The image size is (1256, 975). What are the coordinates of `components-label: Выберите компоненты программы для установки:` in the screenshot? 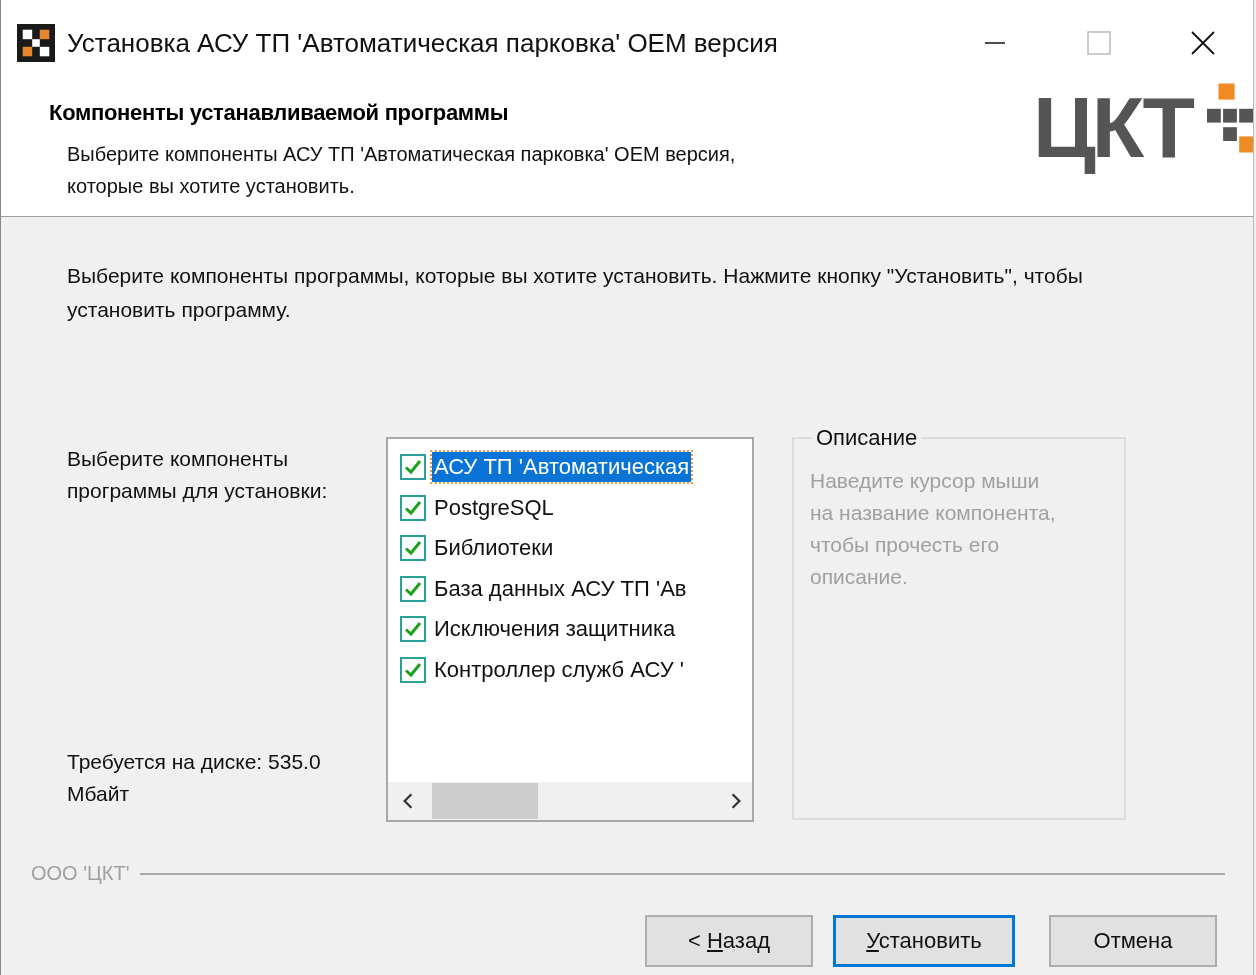 It's located at (198, 475).